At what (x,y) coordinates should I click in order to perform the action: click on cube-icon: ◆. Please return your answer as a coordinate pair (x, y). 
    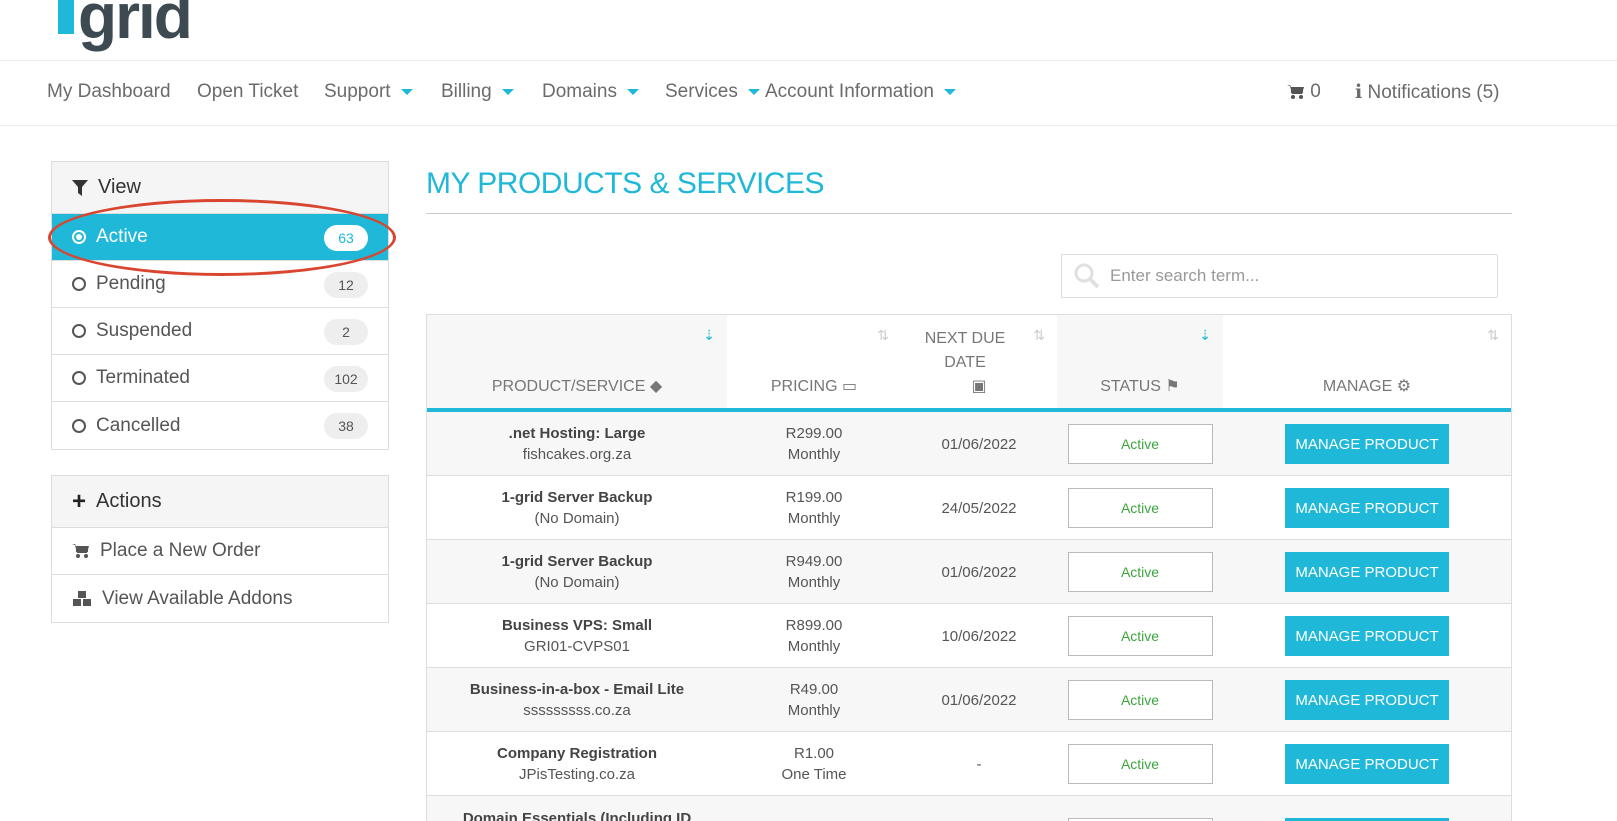
    Looking at the image, I should click on (656, 386).